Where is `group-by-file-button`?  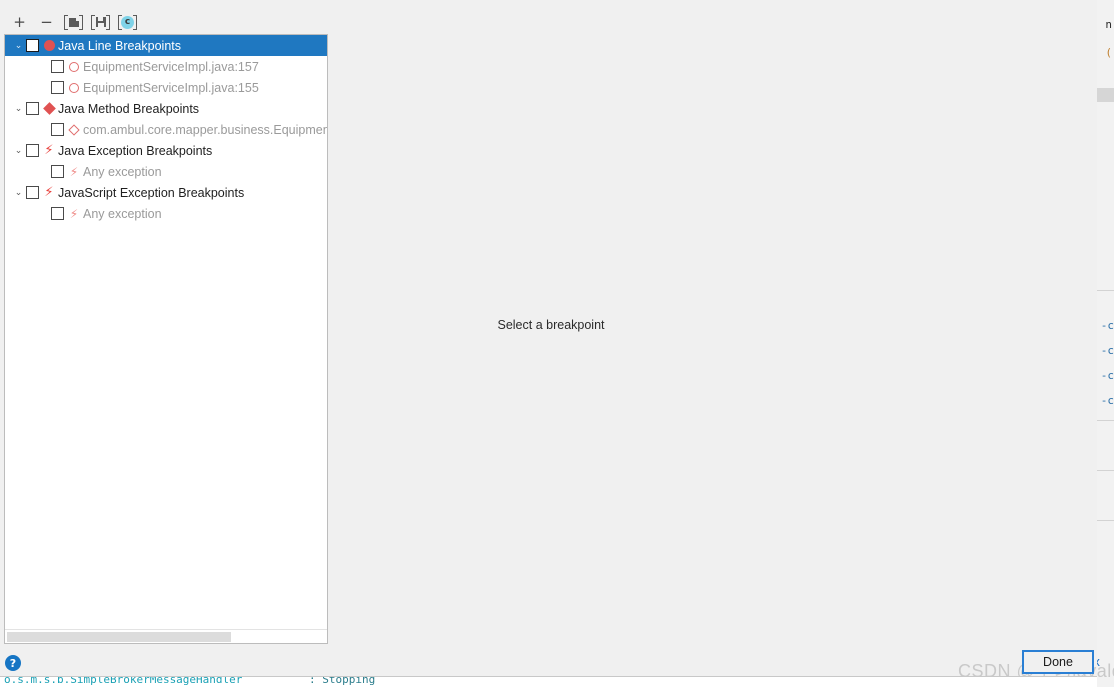
group-by-file-button is located at coordinates (73, 22).